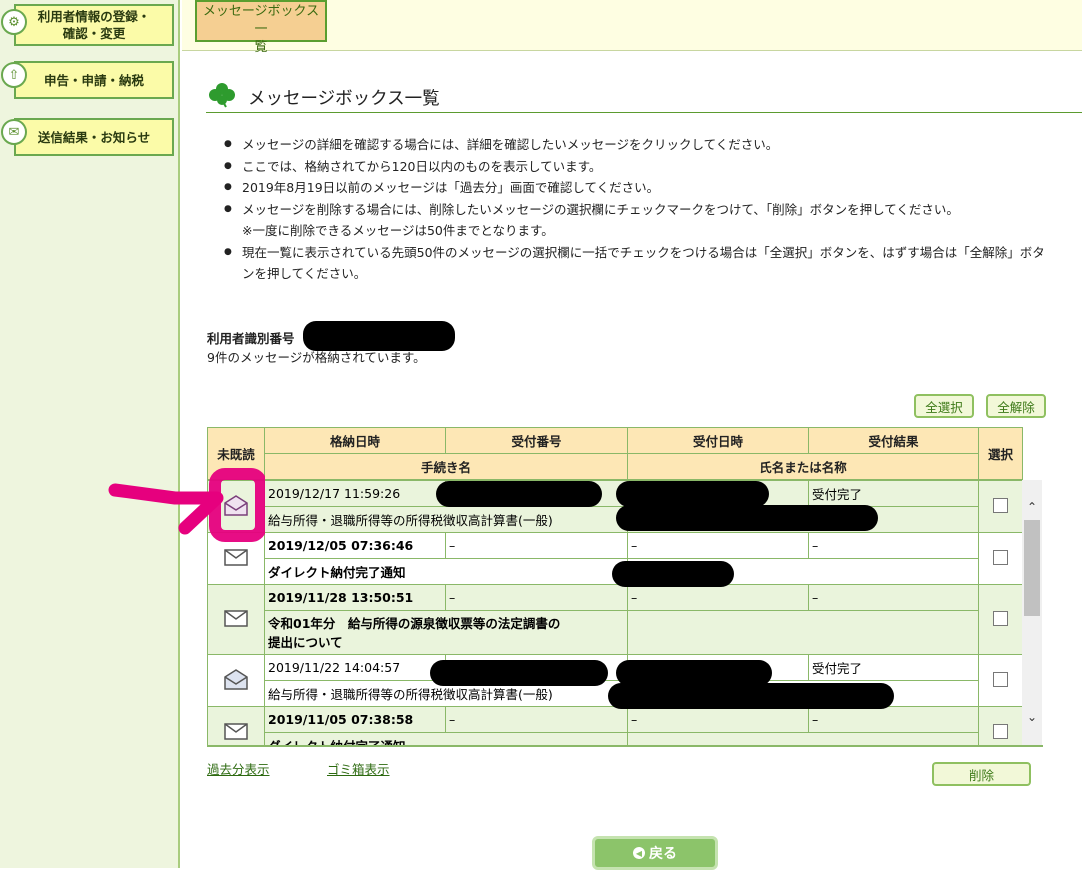 The image size is (1082, 870). I want to click on top-bar: メッセージボックス一覧, so click(632, 27).